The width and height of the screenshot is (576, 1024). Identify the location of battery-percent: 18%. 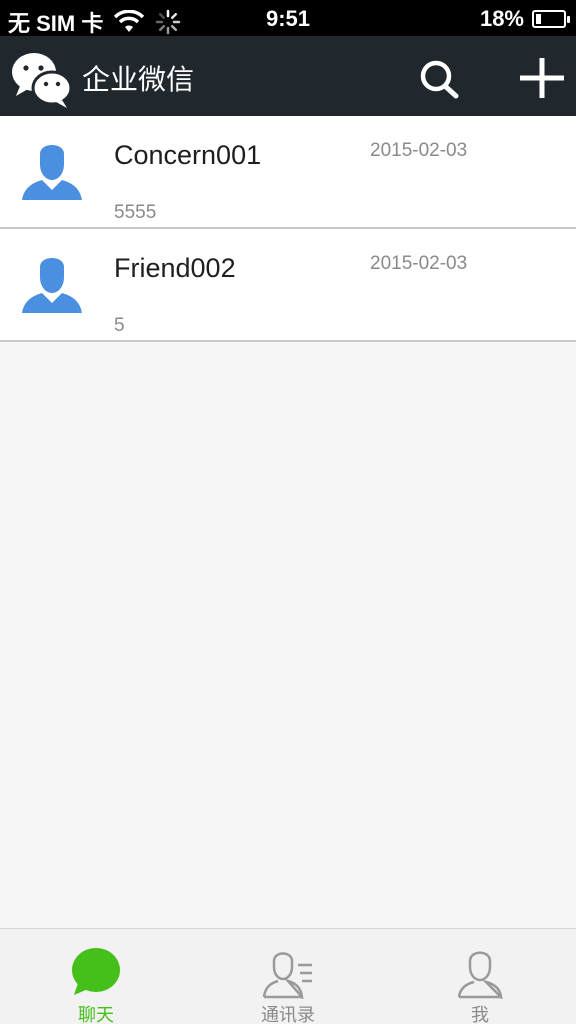
(501, 18).